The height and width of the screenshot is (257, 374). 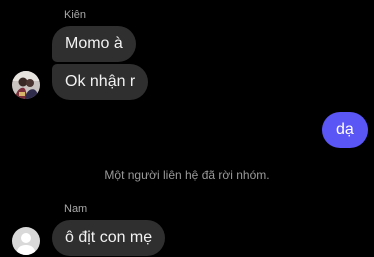 I want to click on user-silhouette-icon, so click(x=26, y=241).